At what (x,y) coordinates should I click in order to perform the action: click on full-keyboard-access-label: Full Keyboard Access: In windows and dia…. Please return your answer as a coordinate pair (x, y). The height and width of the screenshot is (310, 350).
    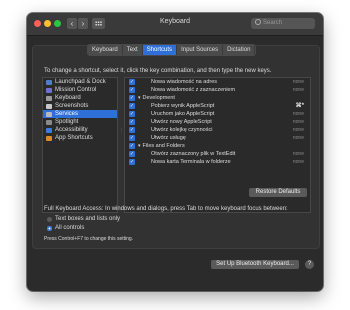
    Looking at the image, I should click on (166, 209).